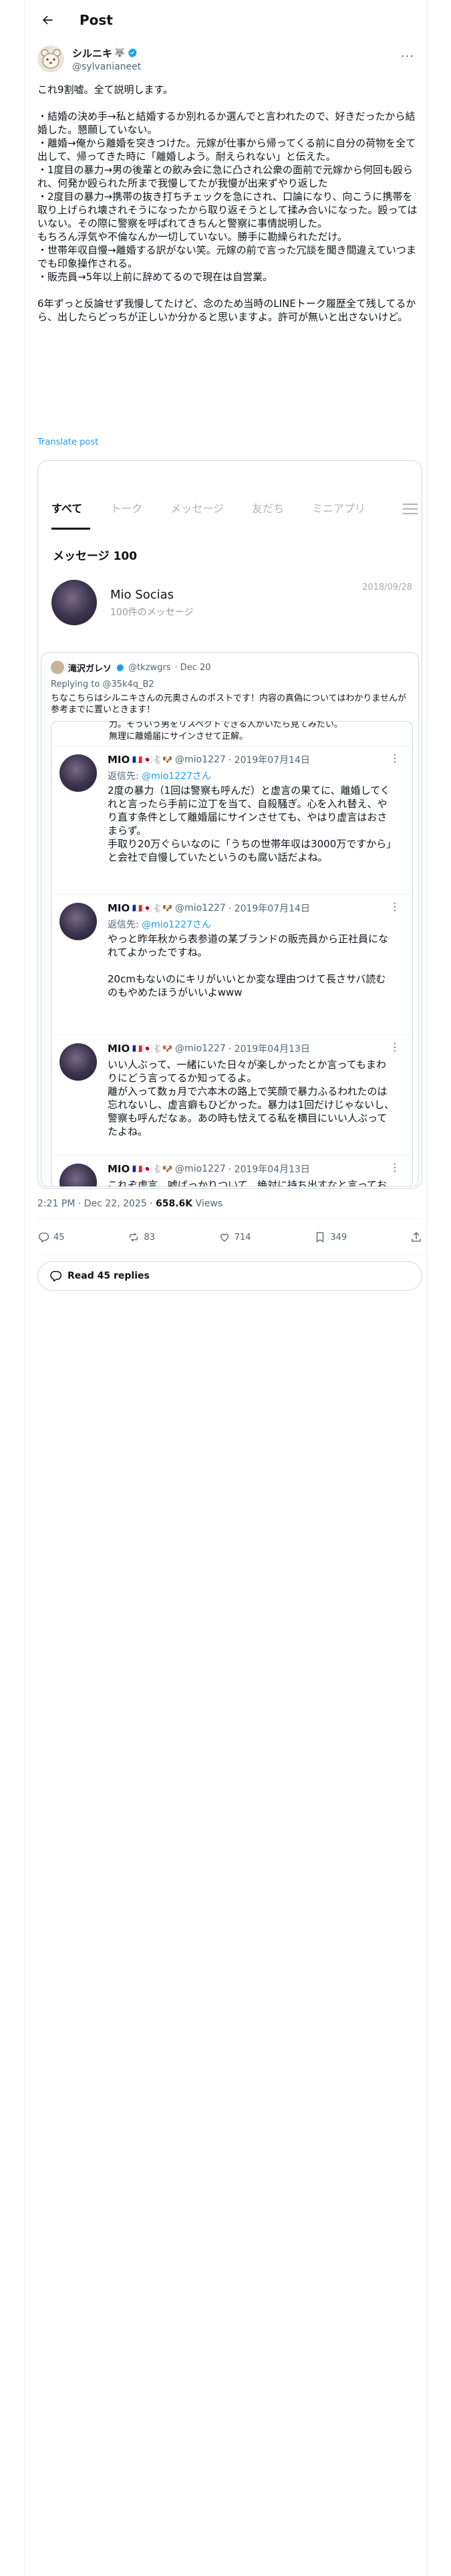 Image resolution: width=451 pixels, height=2576 pixels. I want to click on avatar, so click(50, 59).